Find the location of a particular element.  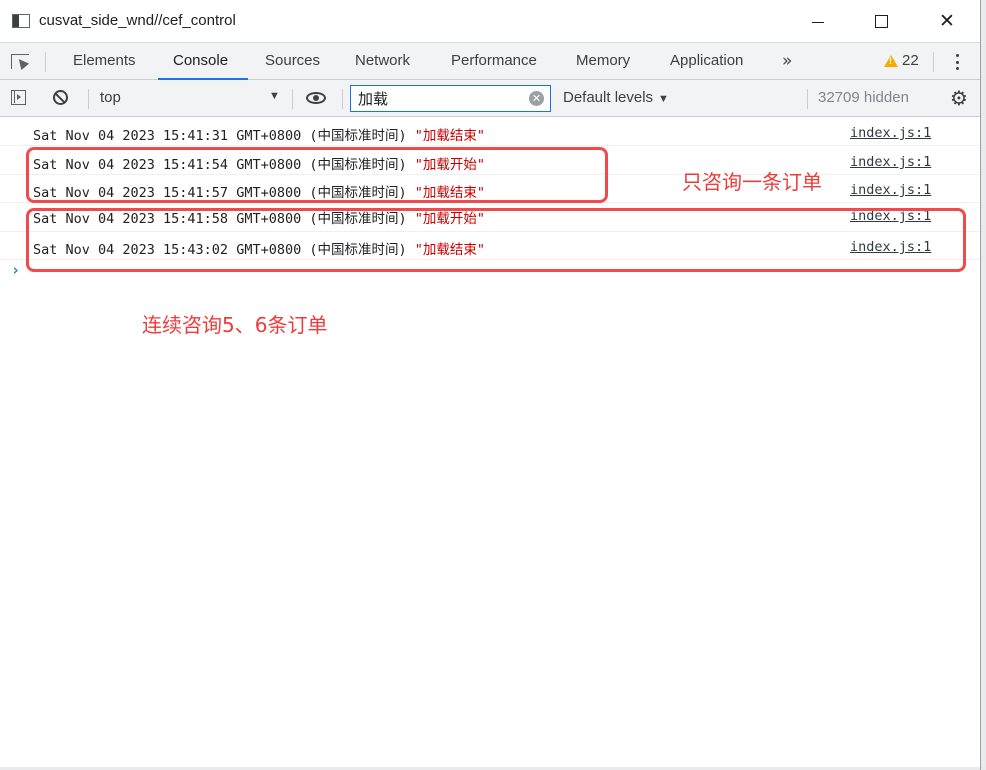

window-title-bar: cusvat_side_wnd//cef_control ✕ is located at coordinates (490, 21).